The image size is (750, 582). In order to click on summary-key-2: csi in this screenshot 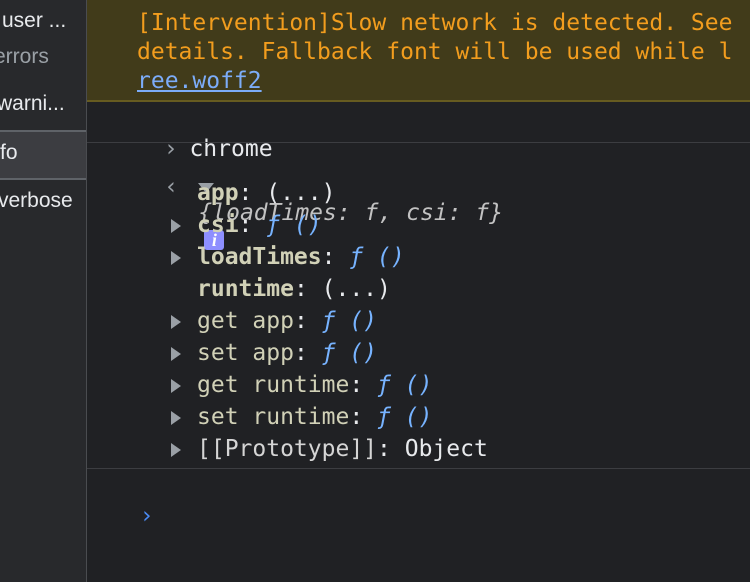, I will do `click(427, 213)`.